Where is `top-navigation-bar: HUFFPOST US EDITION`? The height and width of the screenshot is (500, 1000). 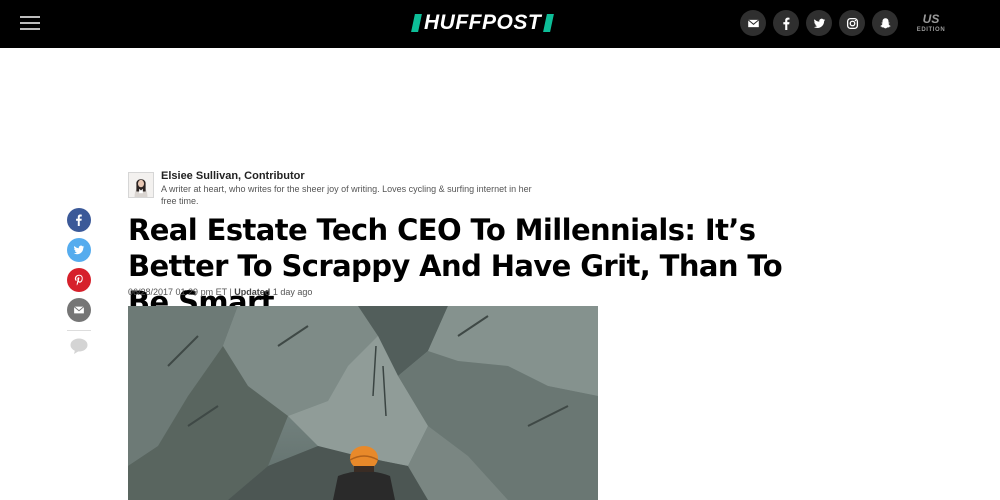
top-navigation-bar: HUFFPOST US EDITION is located at coordinates (500, 24).